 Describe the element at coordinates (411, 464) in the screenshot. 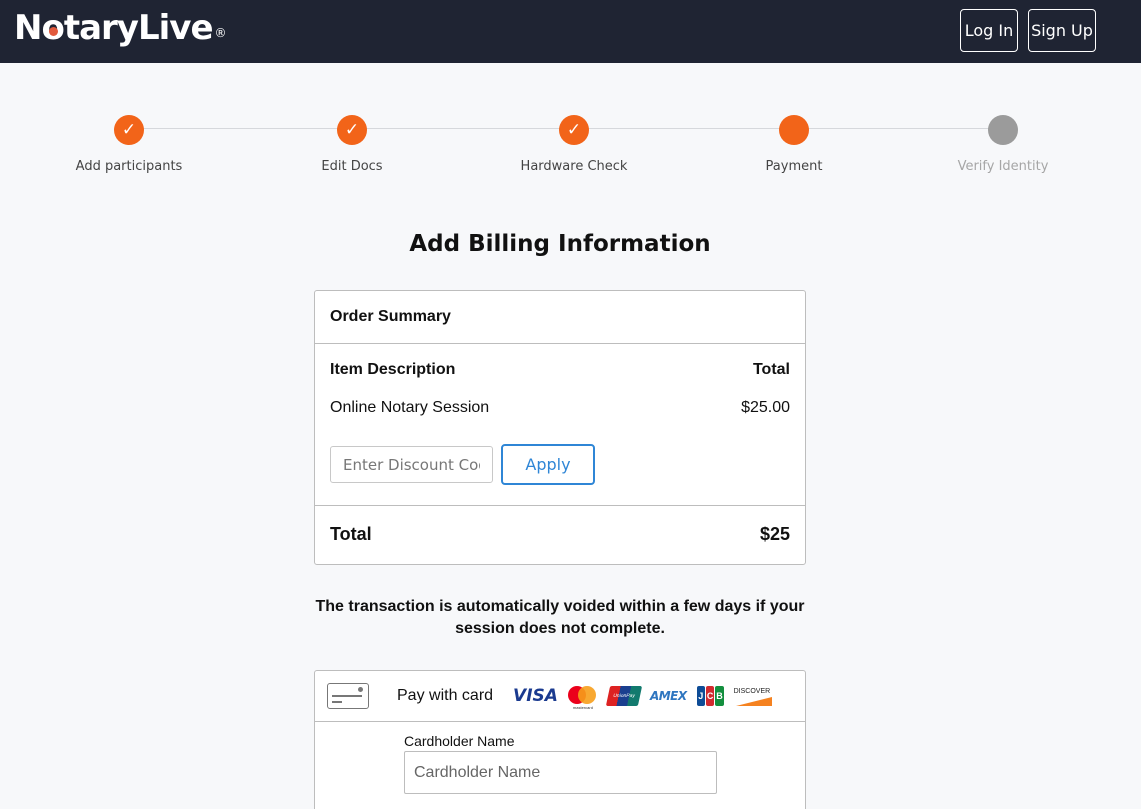

I see `discount-code-input` at that location.